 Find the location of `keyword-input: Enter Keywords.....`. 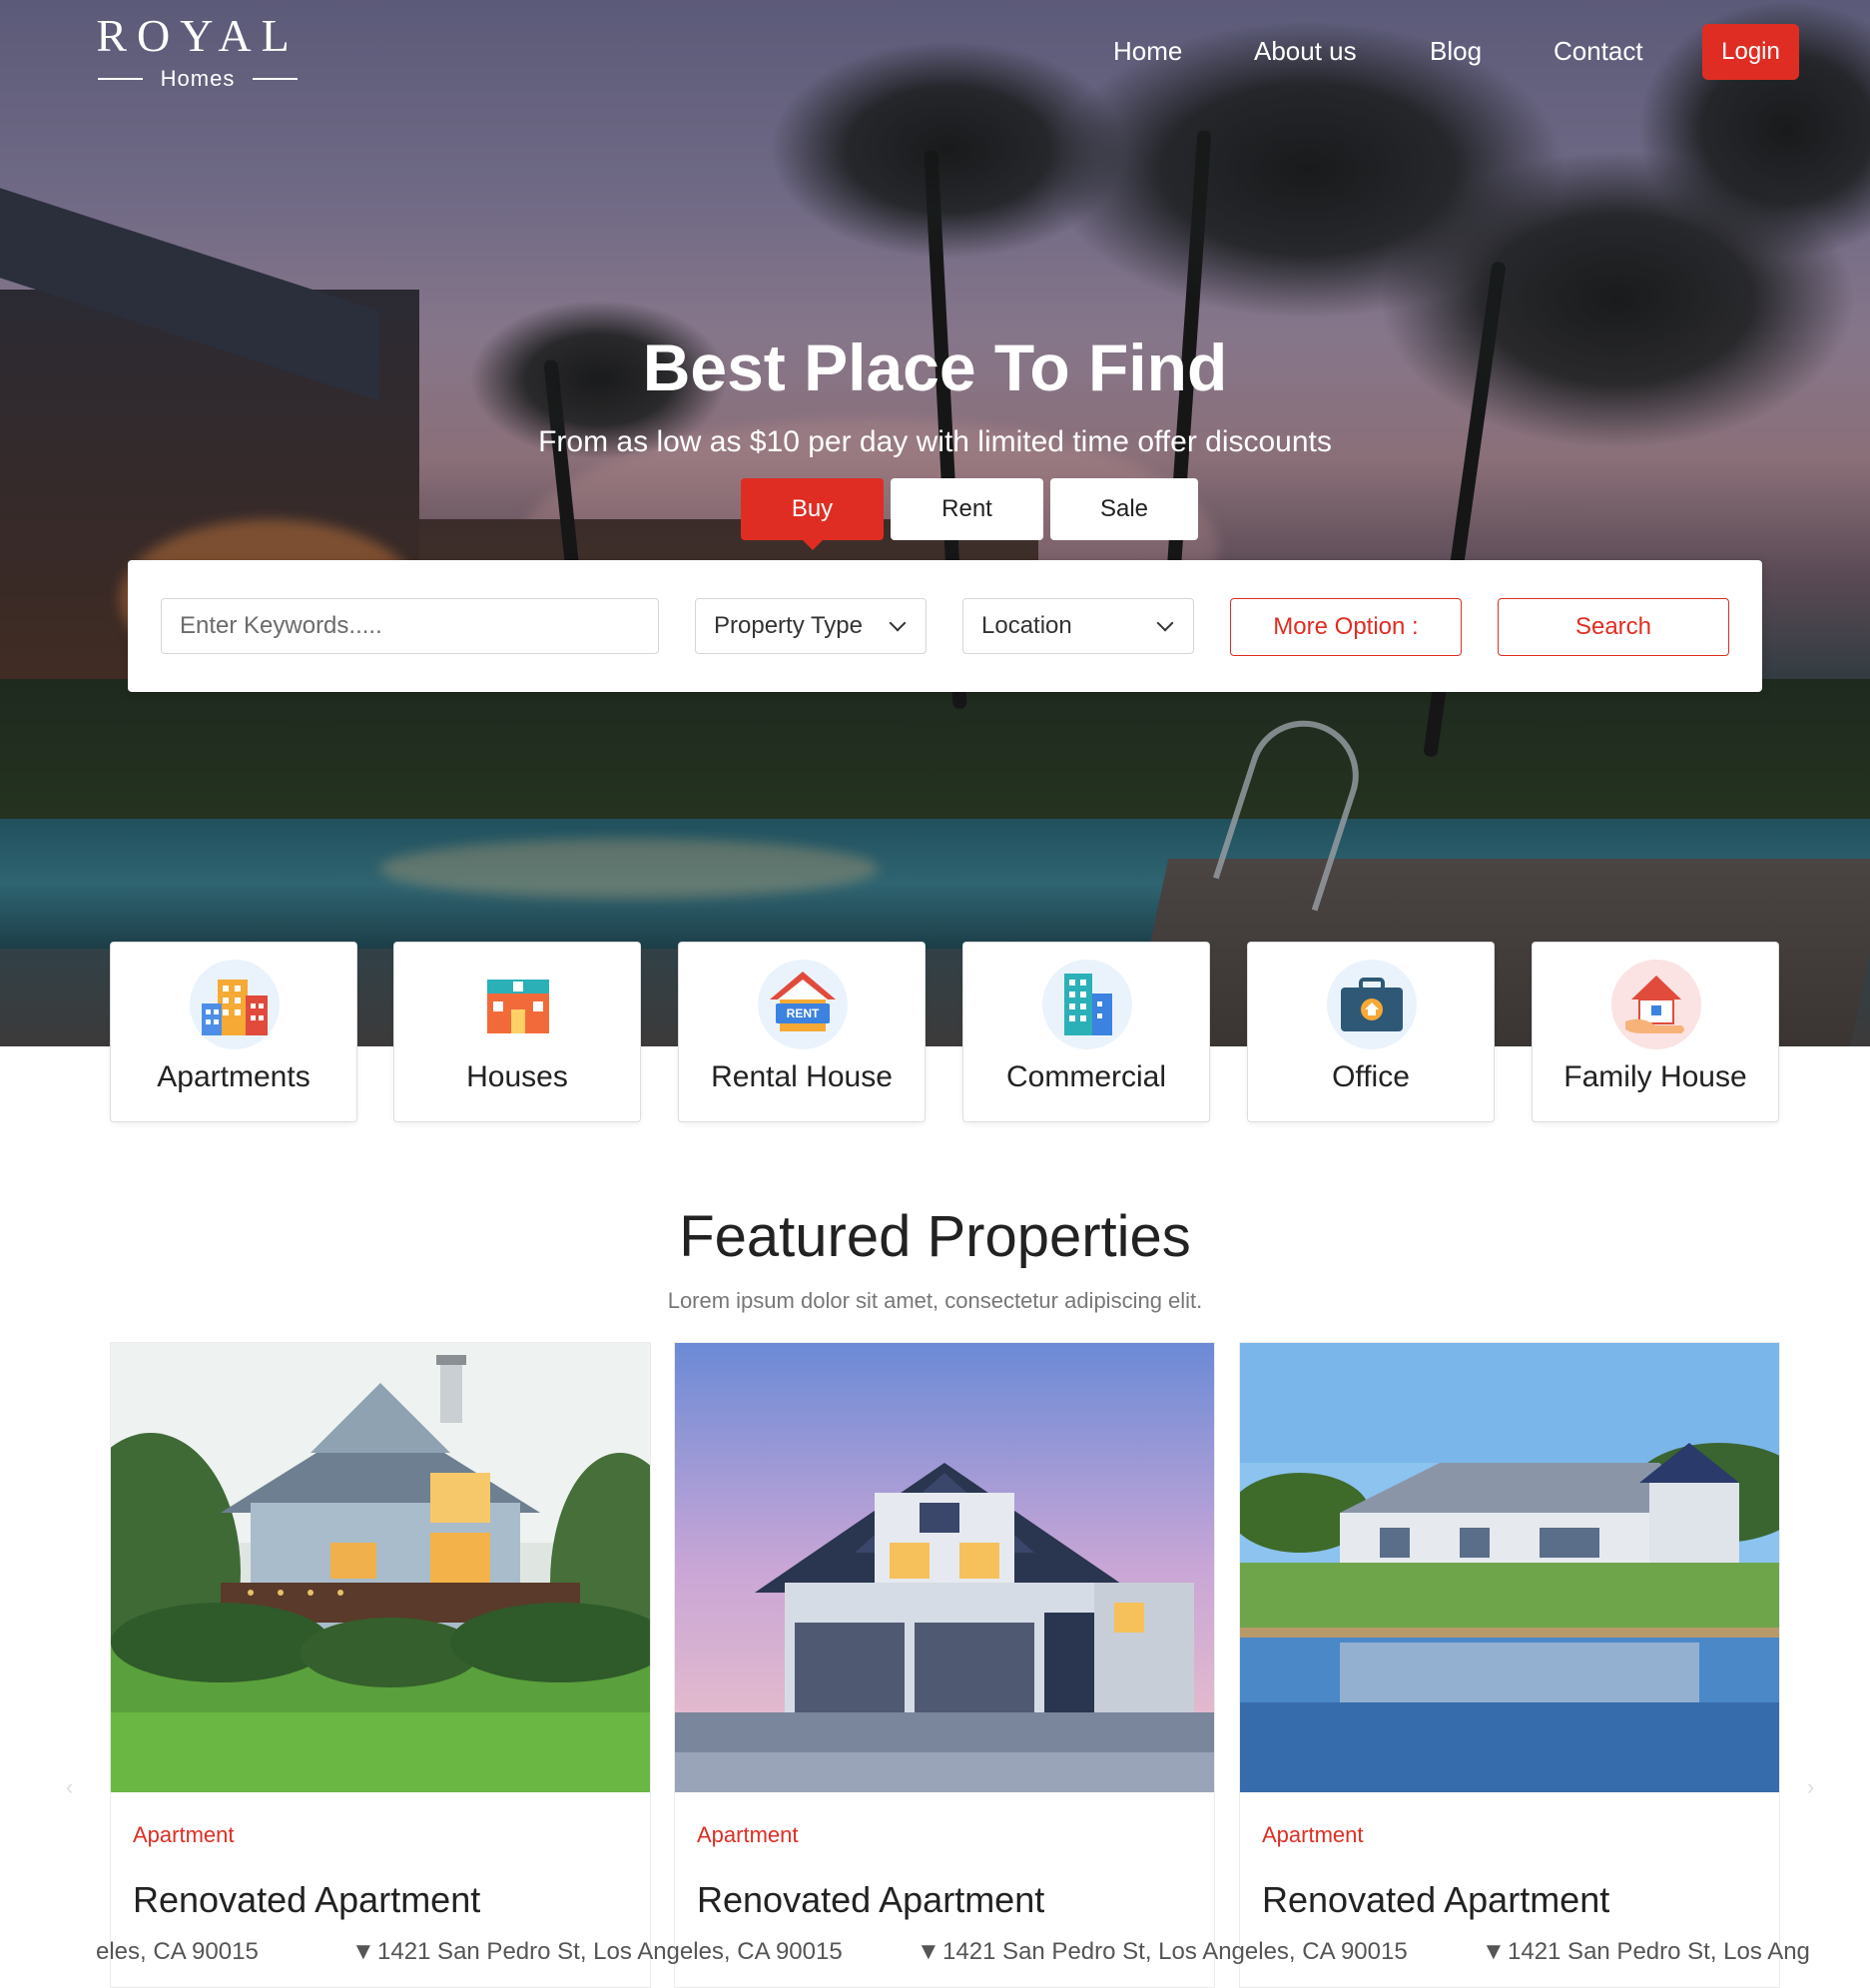

keyword-input: Enter Keywords..... is located at coordinates (410, 626).